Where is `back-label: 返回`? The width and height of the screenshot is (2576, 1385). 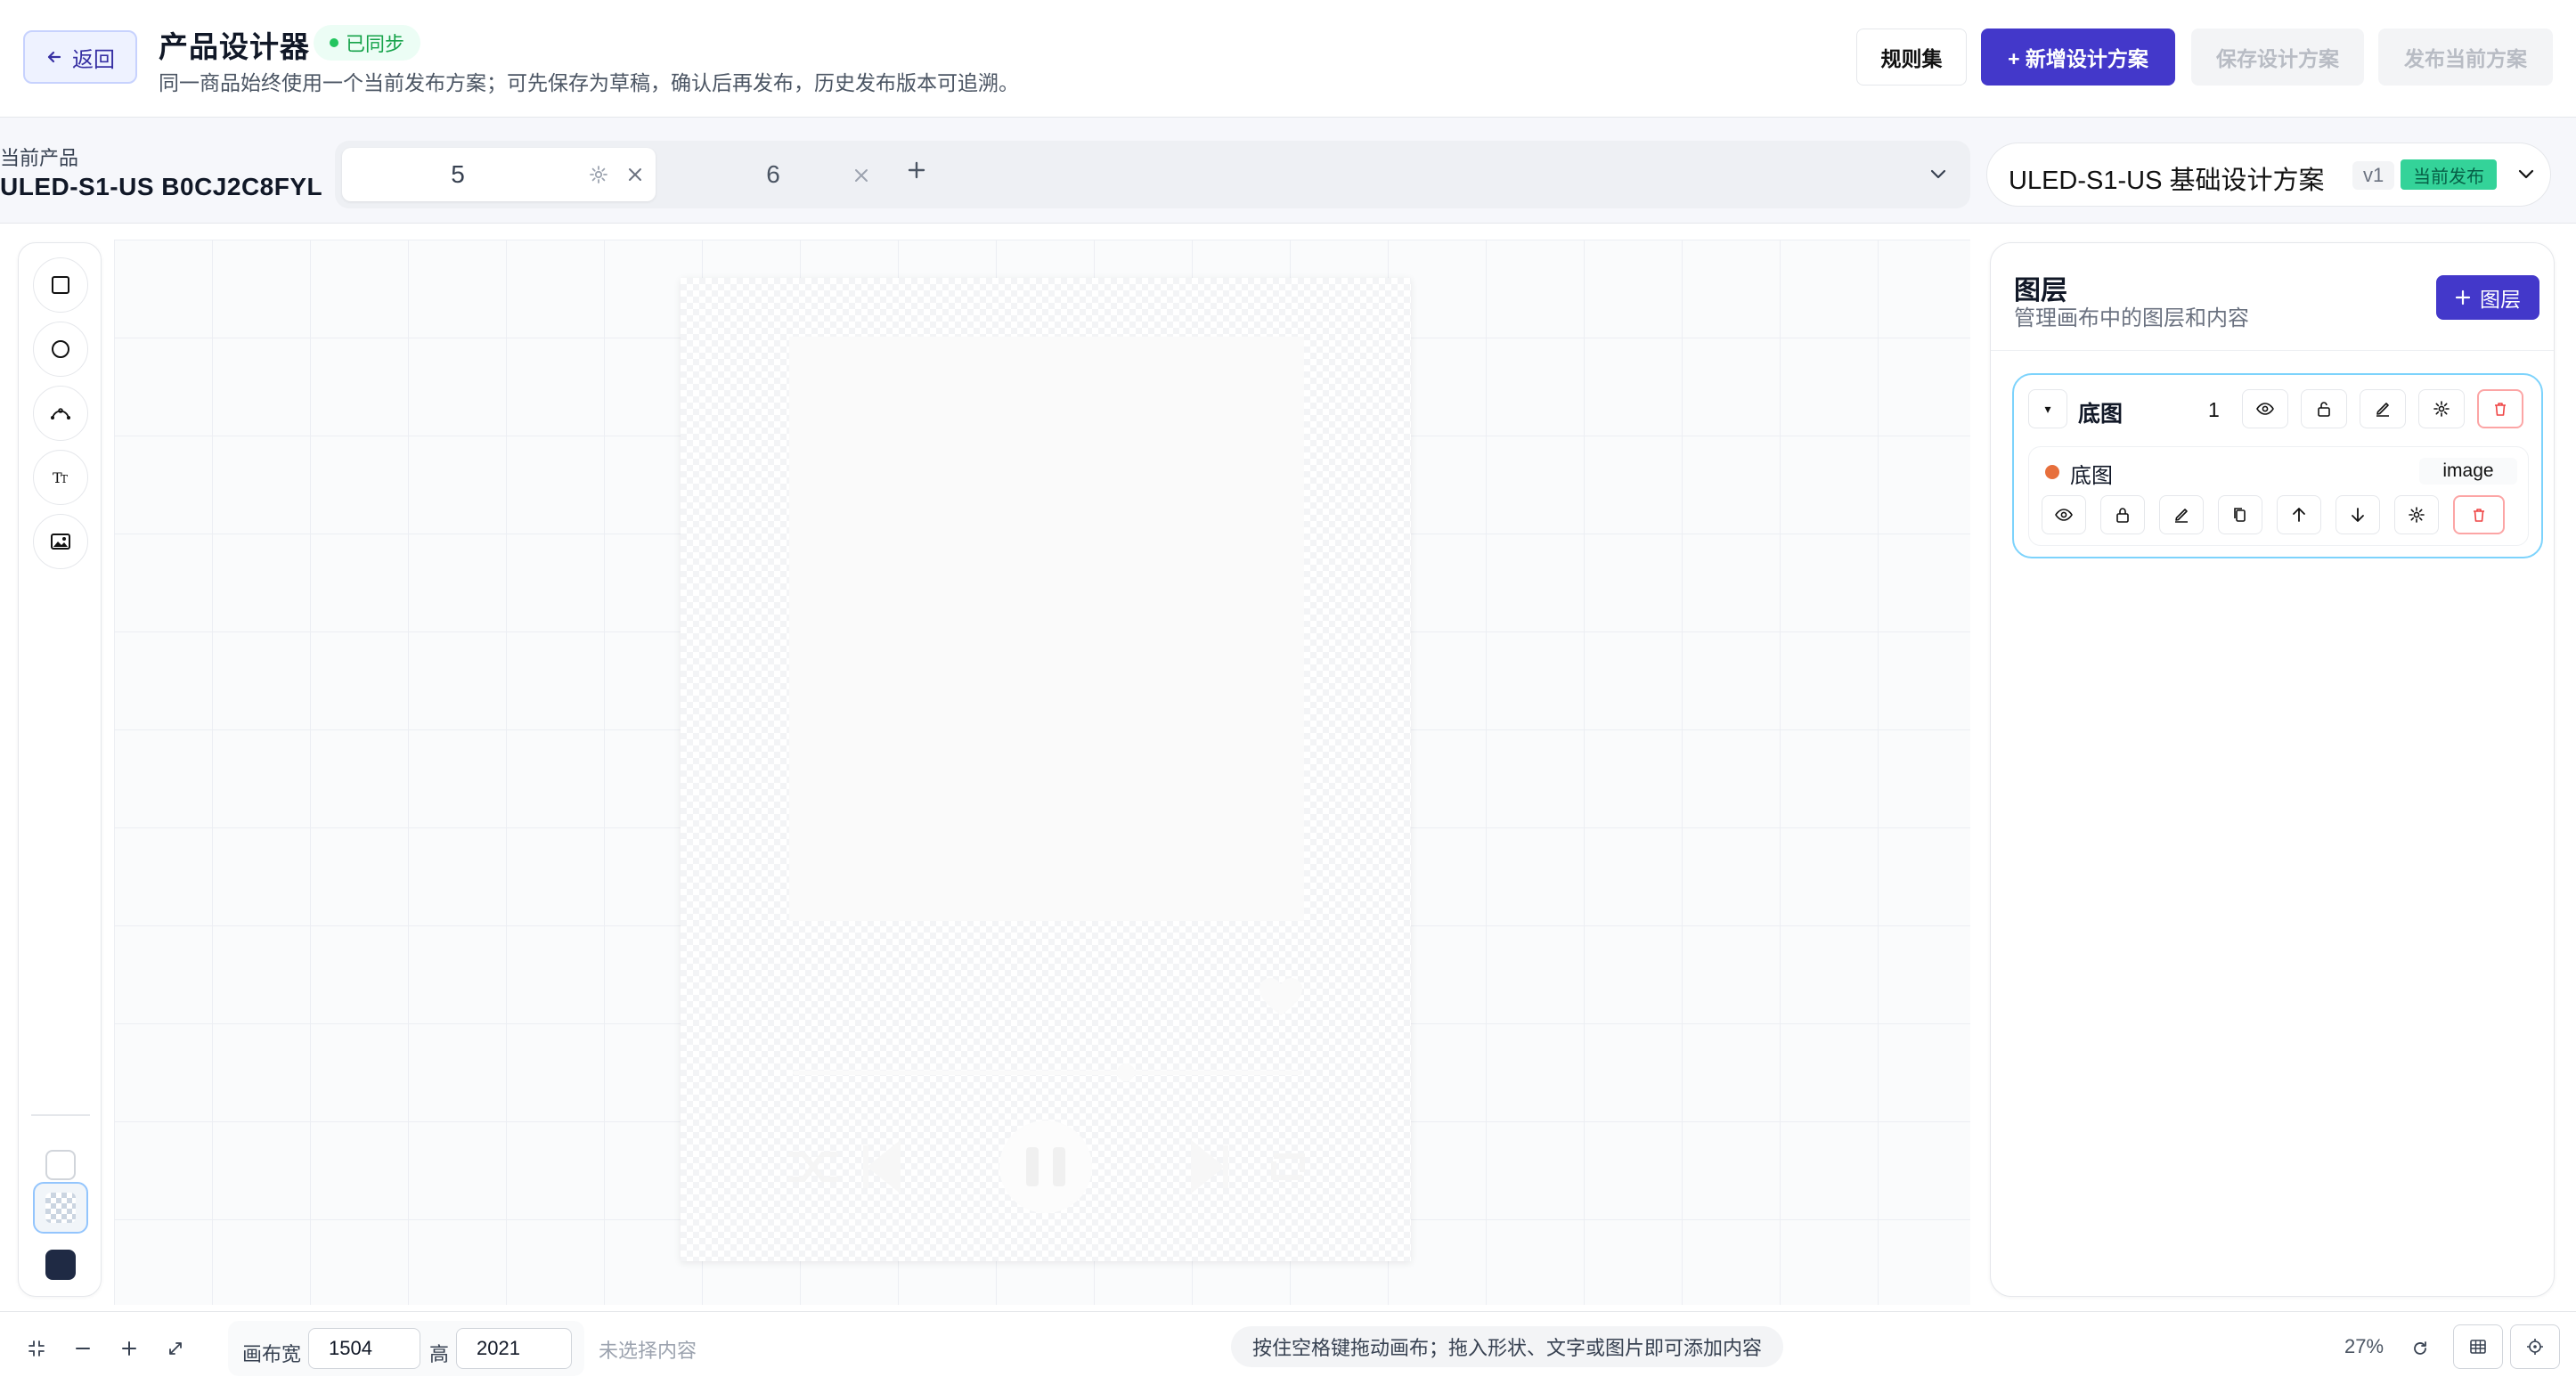 back-label: 返回 is located at coordinates (93, 59).